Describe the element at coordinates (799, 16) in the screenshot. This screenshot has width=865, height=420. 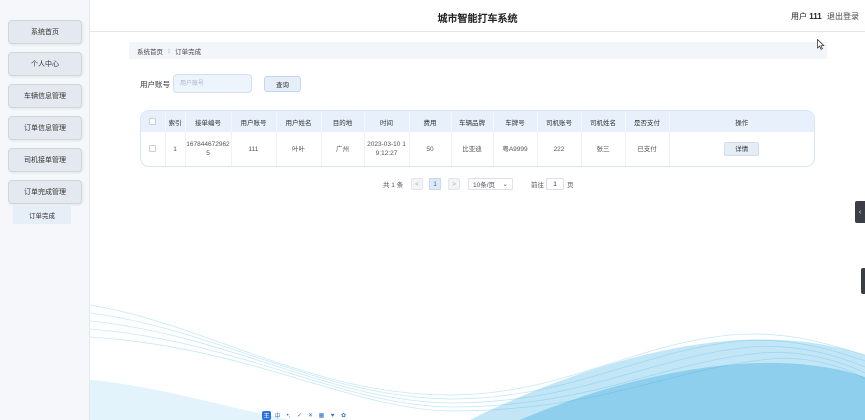
I see `user-label: 用户` at that location.